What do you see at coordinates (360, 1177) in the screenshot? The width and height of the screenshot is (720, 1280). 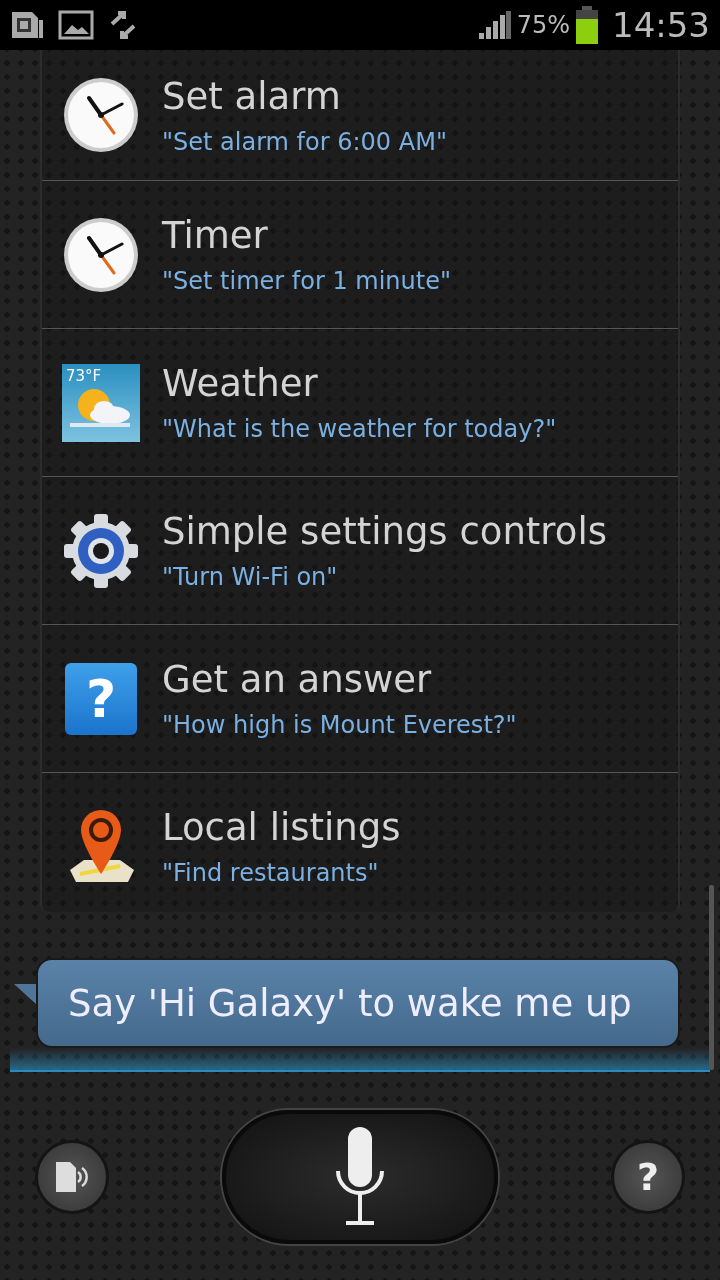 I see `microphone-button` at bounding box center [360, 1177].